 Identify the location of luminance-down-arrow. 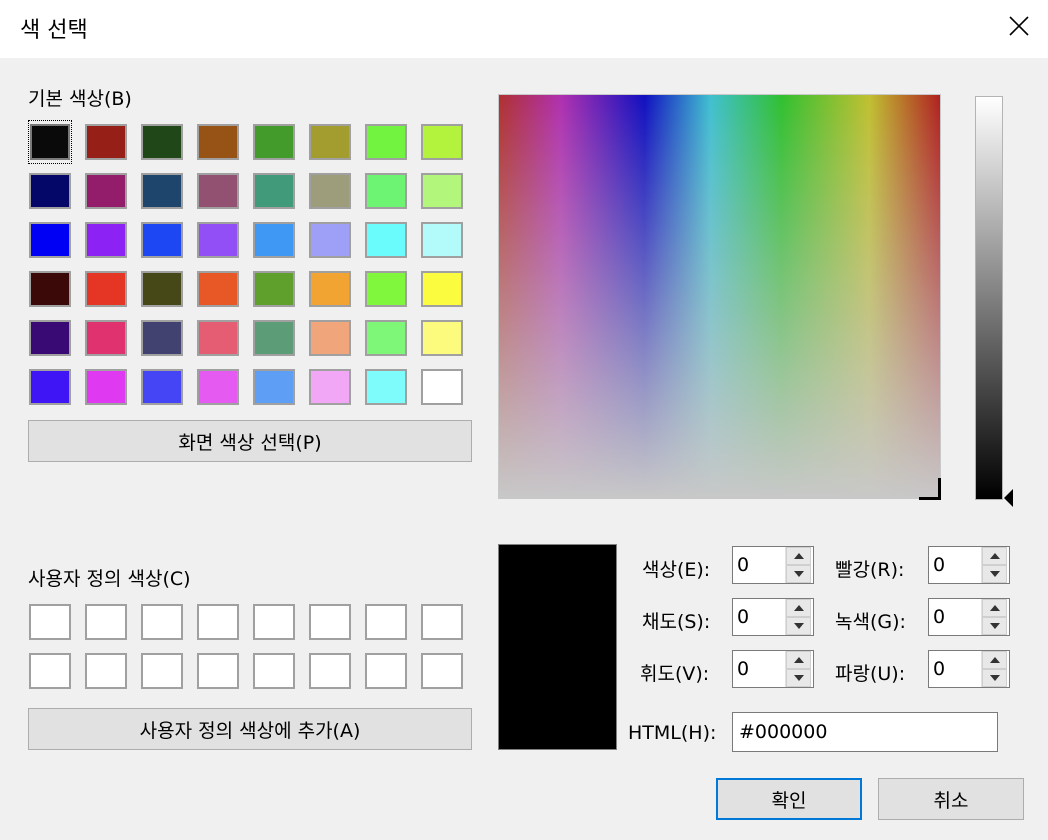
(798, 678).